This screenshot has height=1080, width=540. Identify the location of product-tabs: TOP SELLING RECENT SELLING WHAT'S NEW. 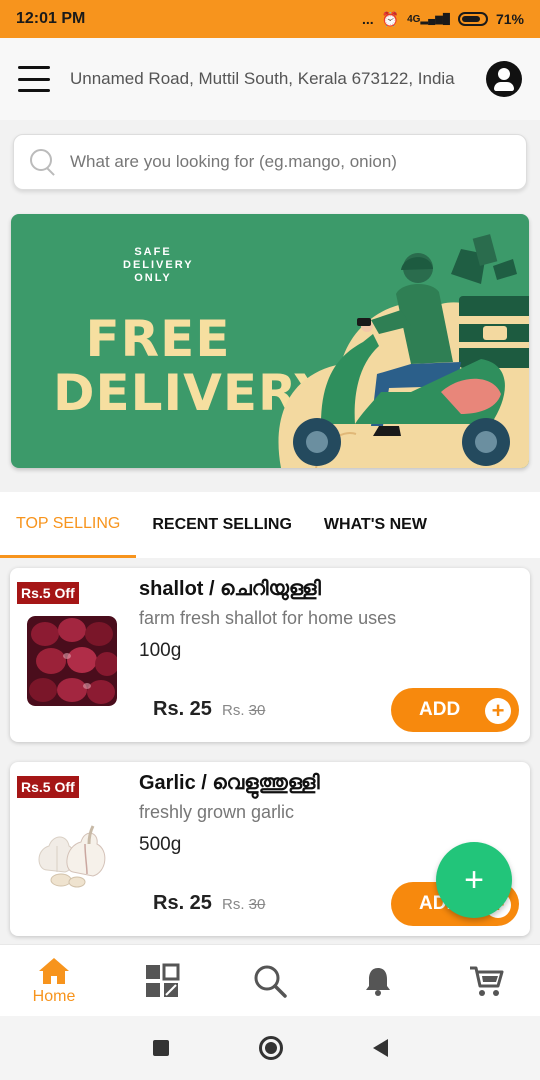
(270, 525).